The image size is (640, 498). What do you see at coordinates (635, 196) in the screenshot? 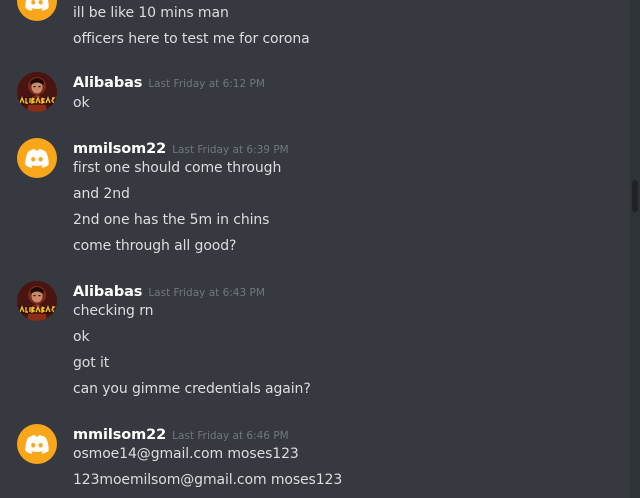
I see `scrollbar-thumb` at bounding box center [635, 196].